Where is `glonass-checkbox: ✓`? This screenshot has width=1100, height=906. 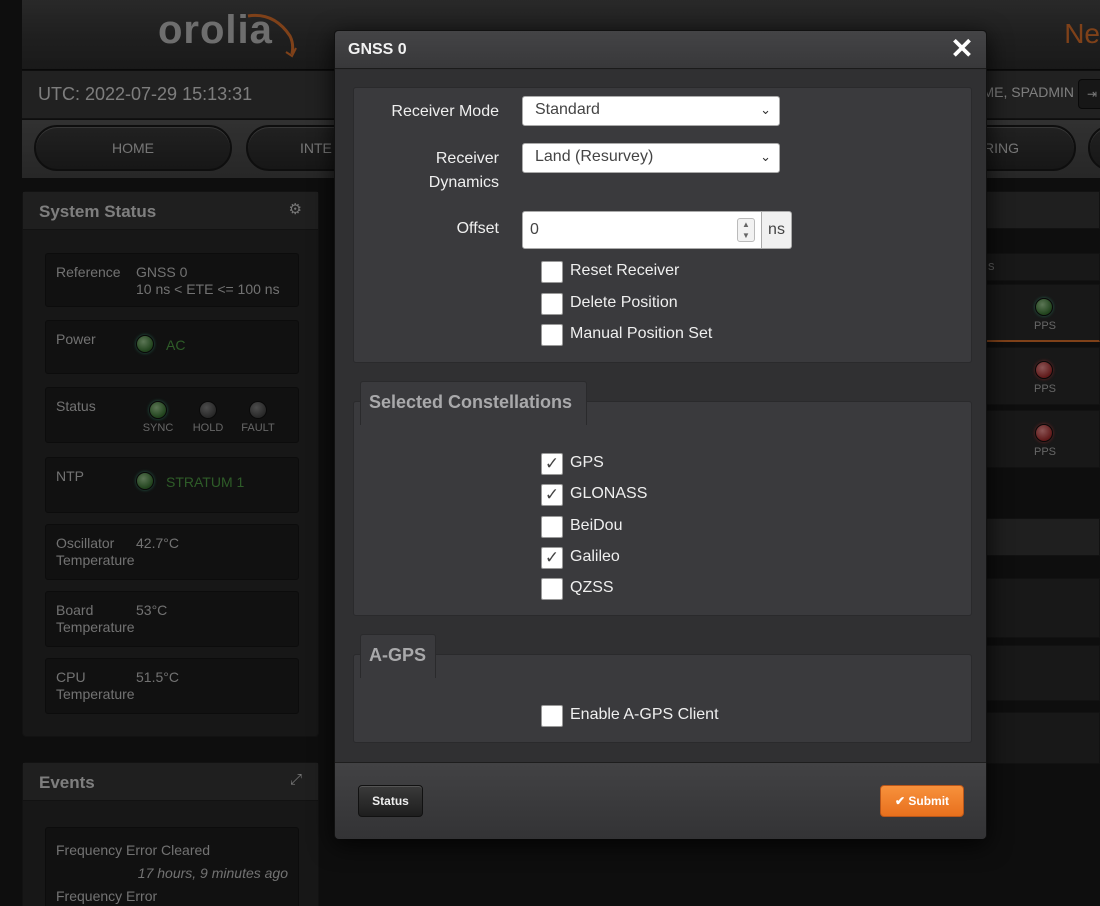
glonass-checkbox: ✓ is located at coordinates (552, 495).